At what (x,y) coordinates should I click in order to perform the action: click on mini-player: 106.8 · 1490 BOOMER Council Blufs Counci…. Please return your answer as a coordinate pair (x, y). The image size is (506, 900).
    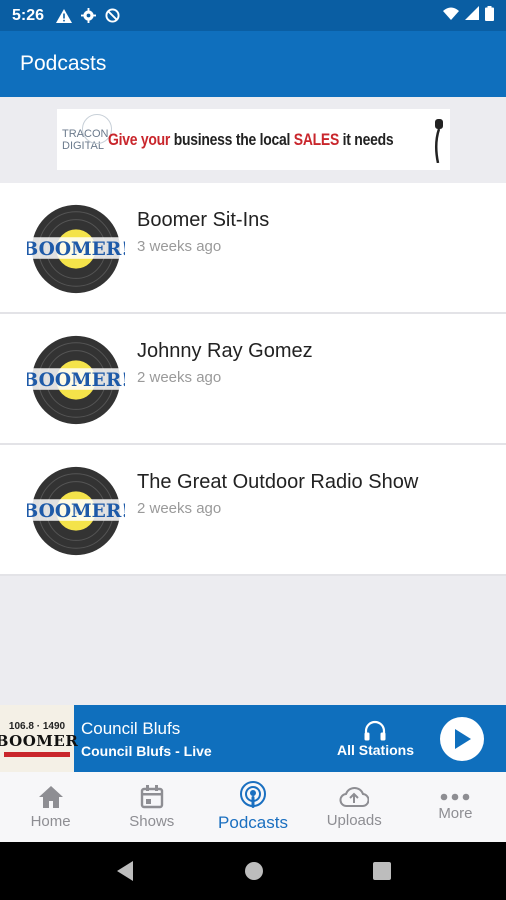
    Looking at the image, I should click on (253, 738).